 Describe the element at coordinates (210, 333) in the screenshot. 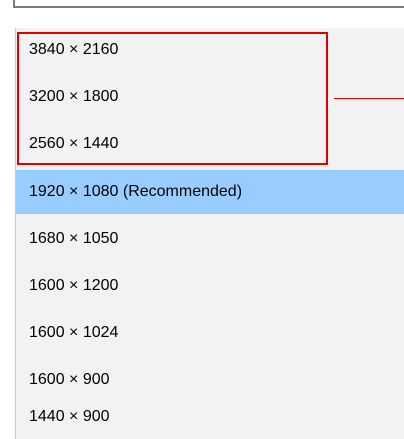

I see `resolution-option-1600x1024: 1600 × 1024` at that location.